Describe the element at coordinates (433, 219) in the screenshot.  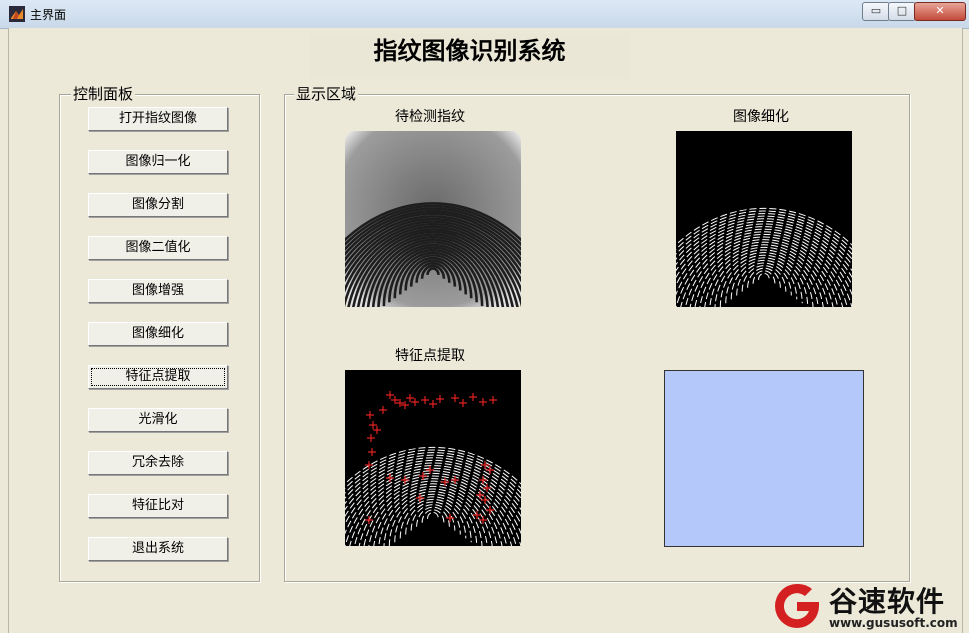
I see `input-fingerprint-image` at that location.